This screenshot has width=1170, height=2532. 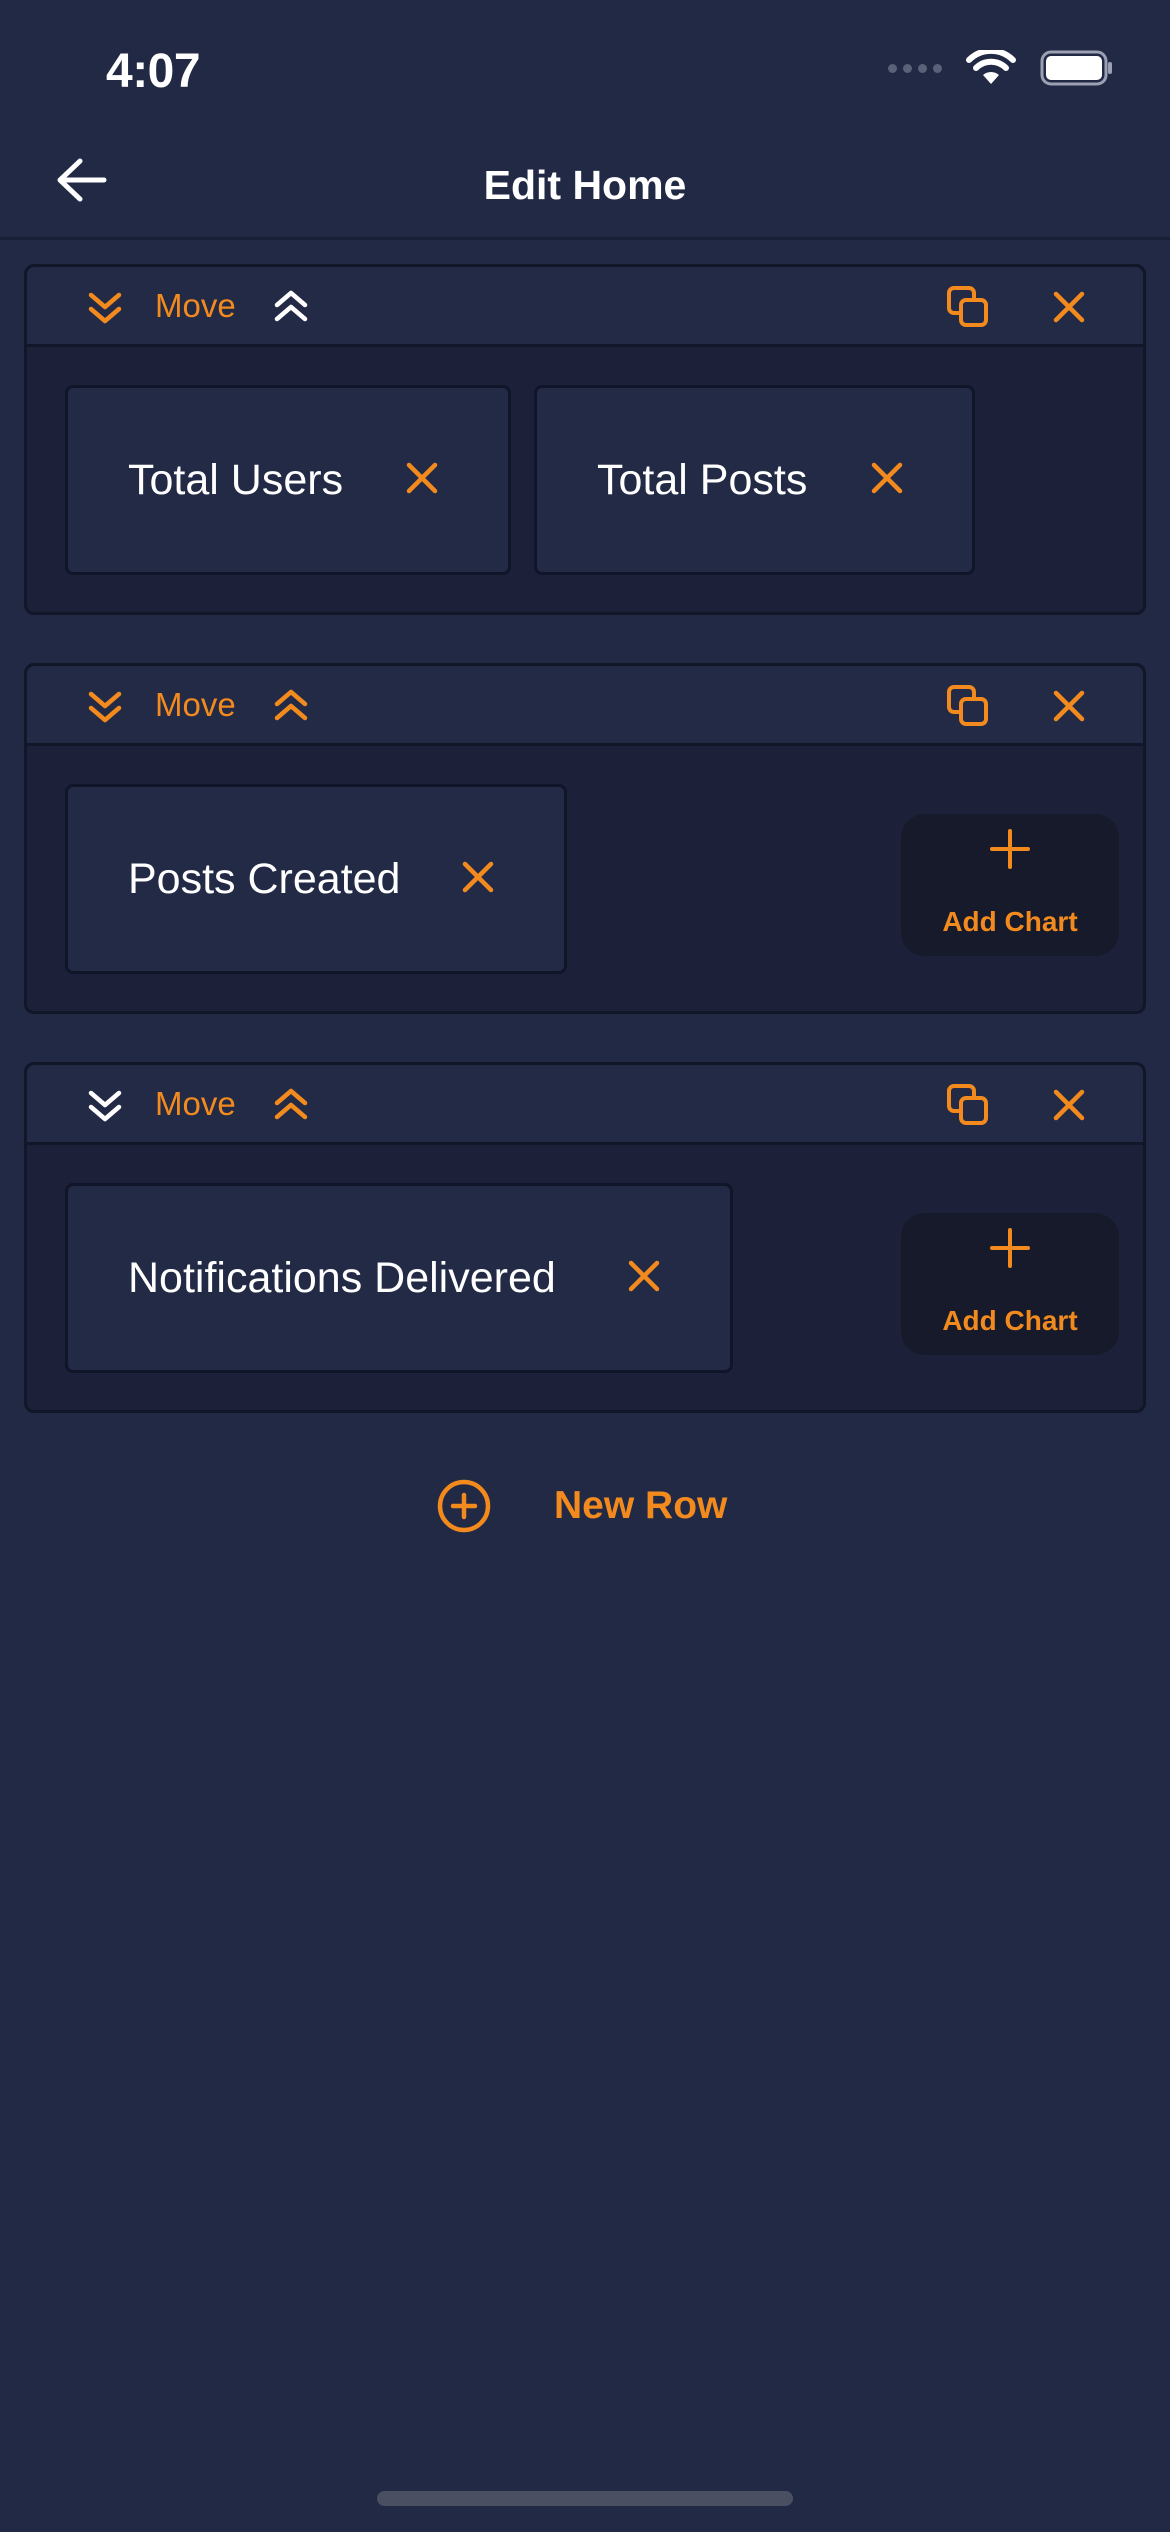 I want to click on battery-icon, so click(x=1076, y=68).